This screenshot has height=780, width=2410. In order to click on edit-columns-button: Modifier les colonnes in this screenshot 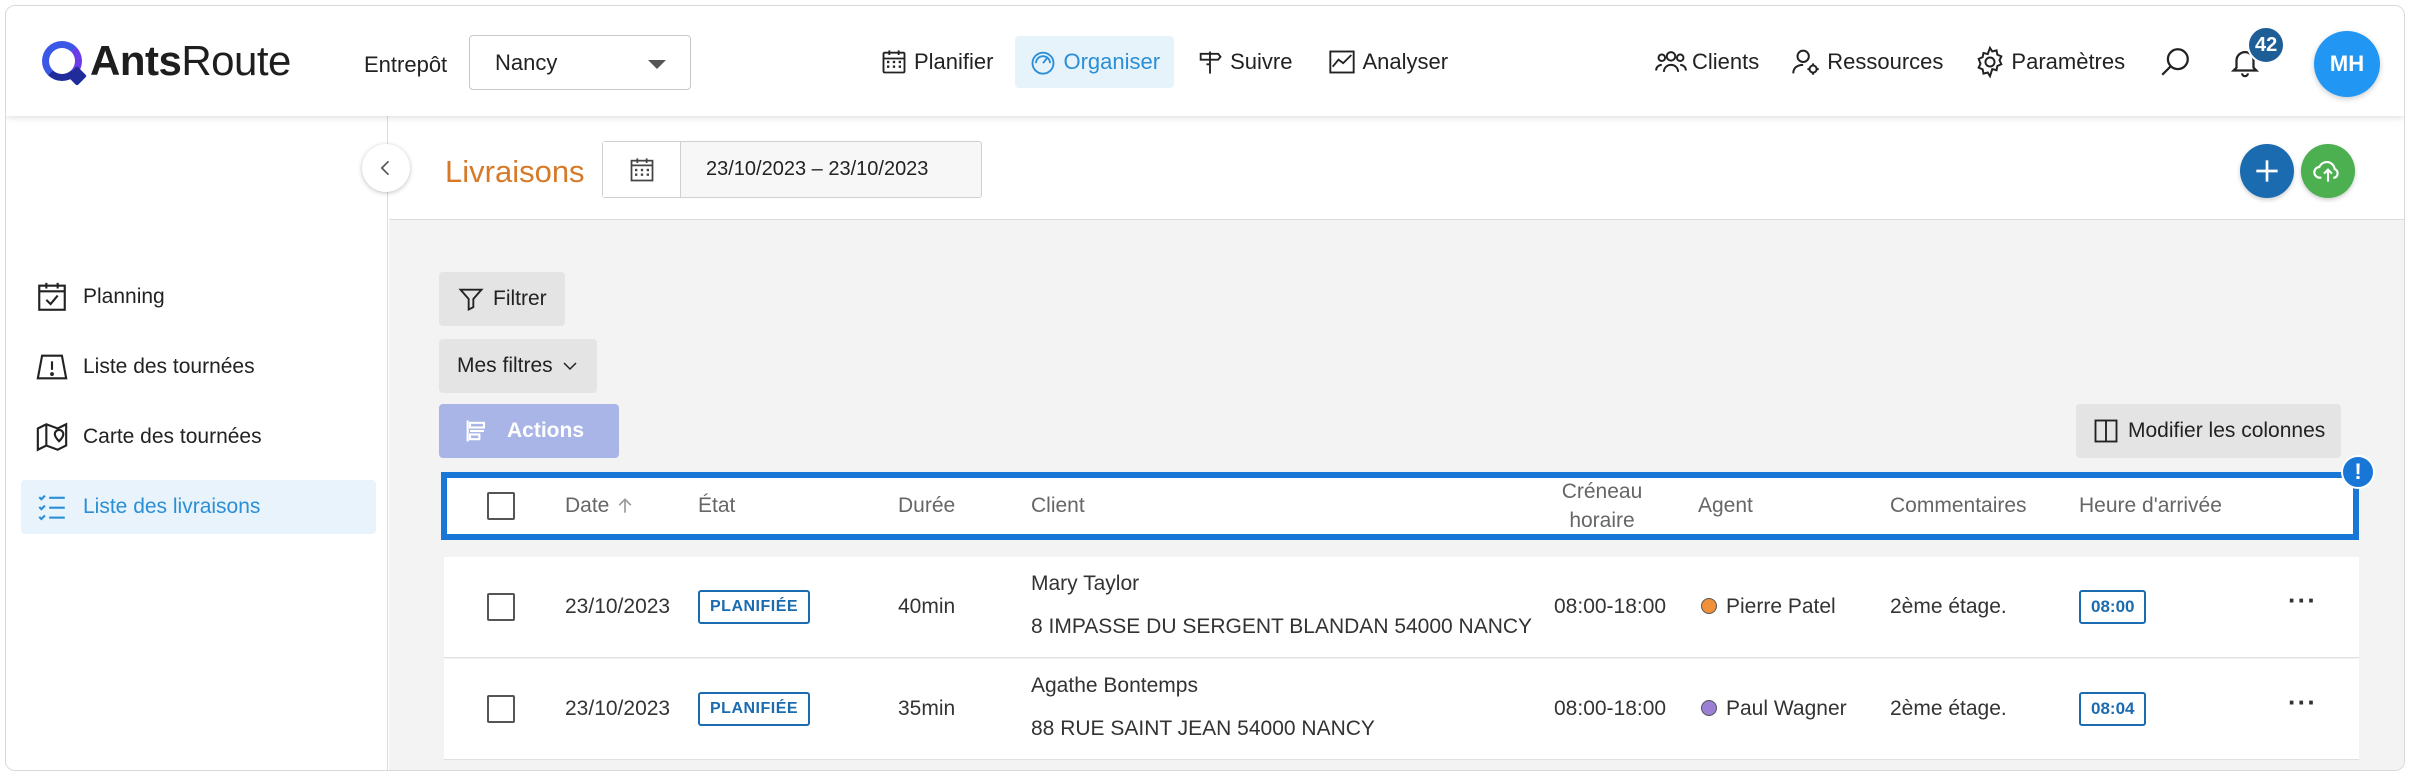, I will do `click(2209, 431)`.